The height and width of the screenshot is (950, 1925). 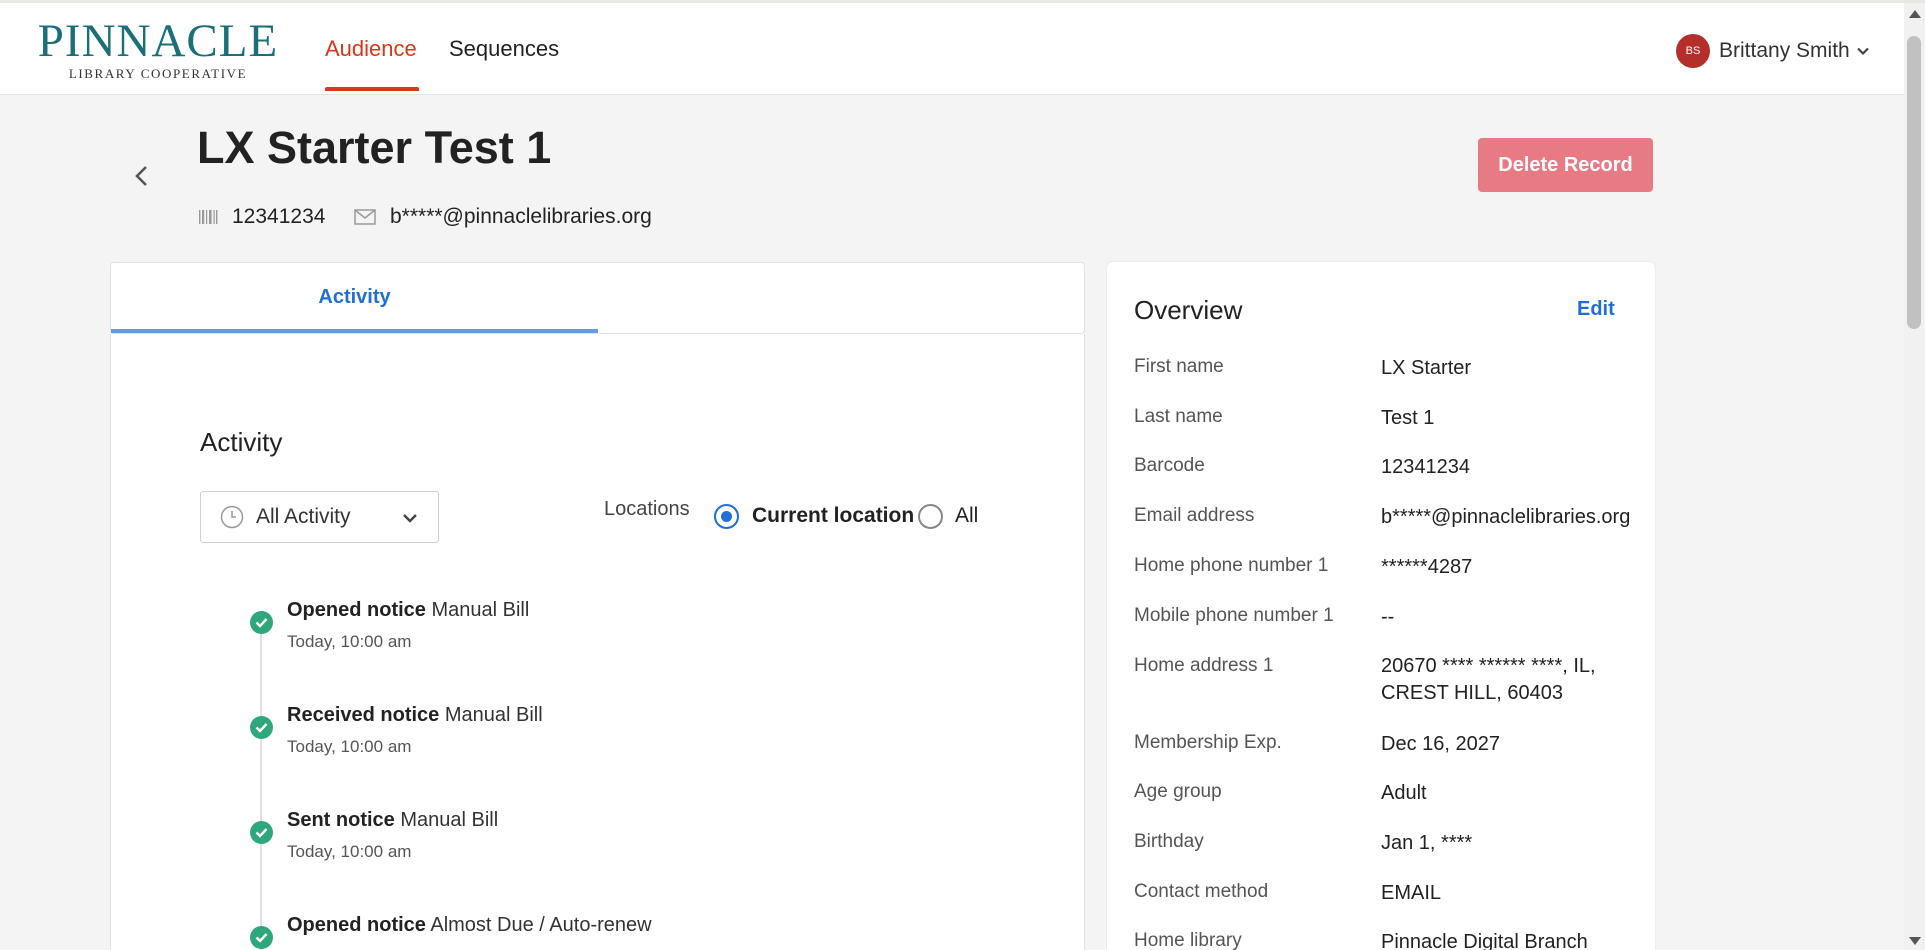 I want to click on field-label: Home address 1, so click(x=1204, y=665).